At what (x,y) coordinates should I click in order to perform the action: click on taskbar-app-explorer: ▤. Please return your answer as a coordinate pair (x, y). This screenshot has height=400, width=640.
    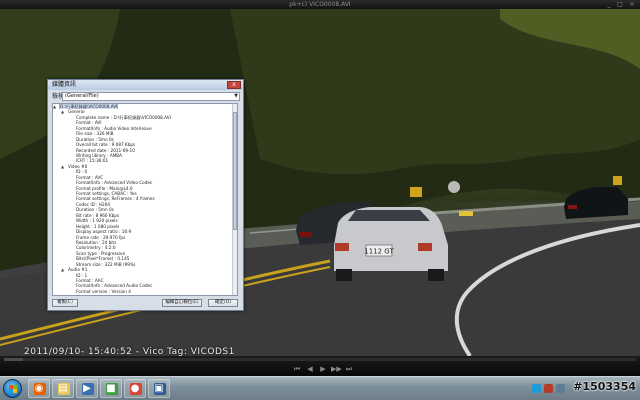
    Looking at the image, I should click on (63, 388).